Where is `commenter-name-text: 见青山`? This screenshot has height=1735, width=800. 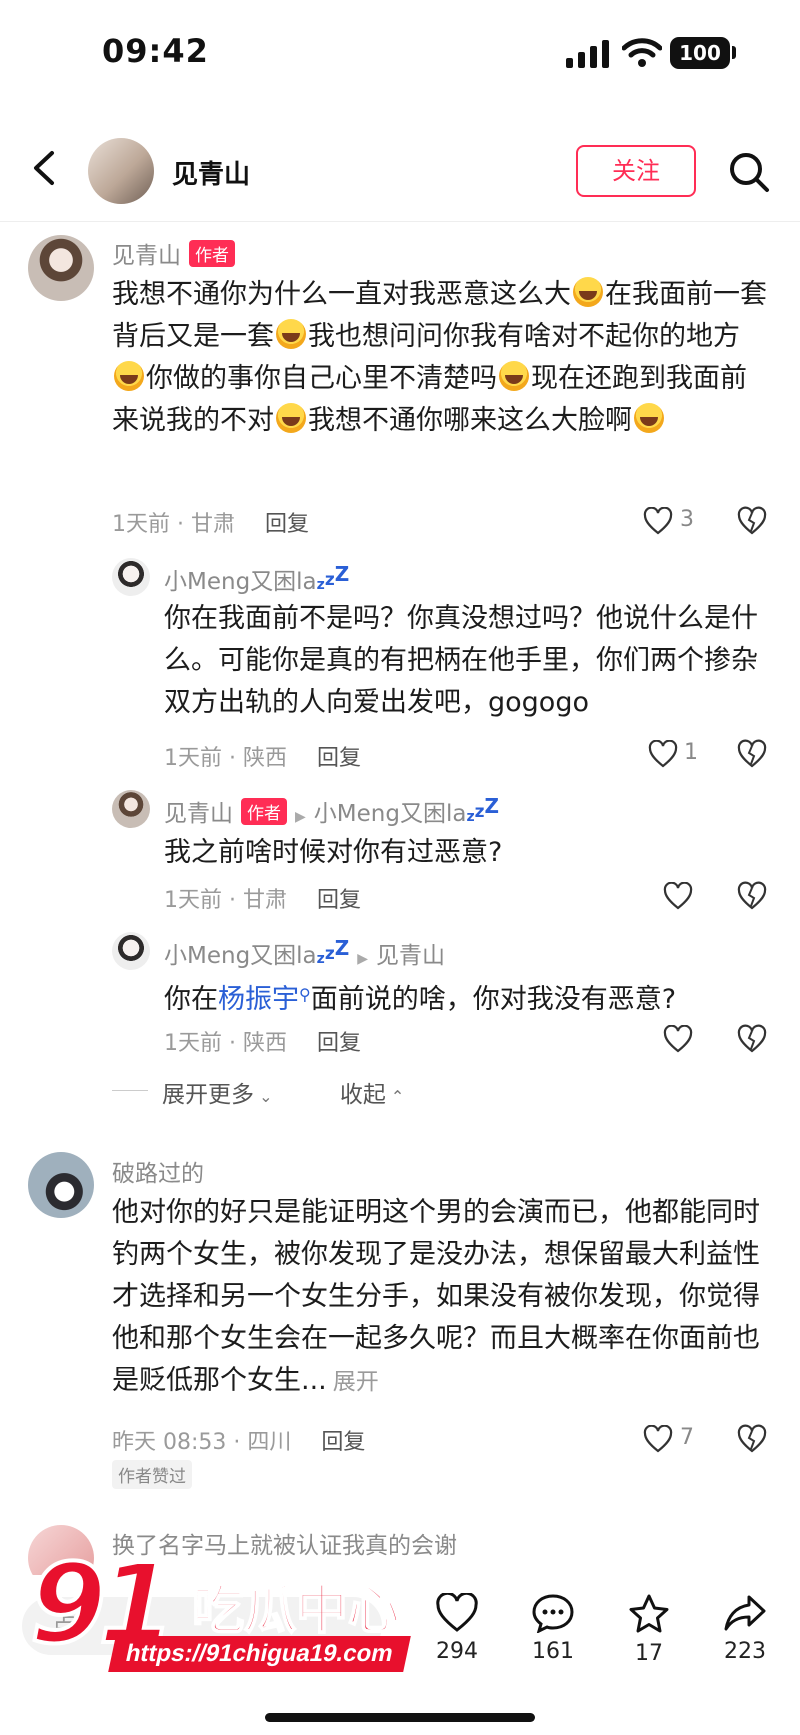
commenter-name-text: 见青山 is located at coordinates (146, 256).